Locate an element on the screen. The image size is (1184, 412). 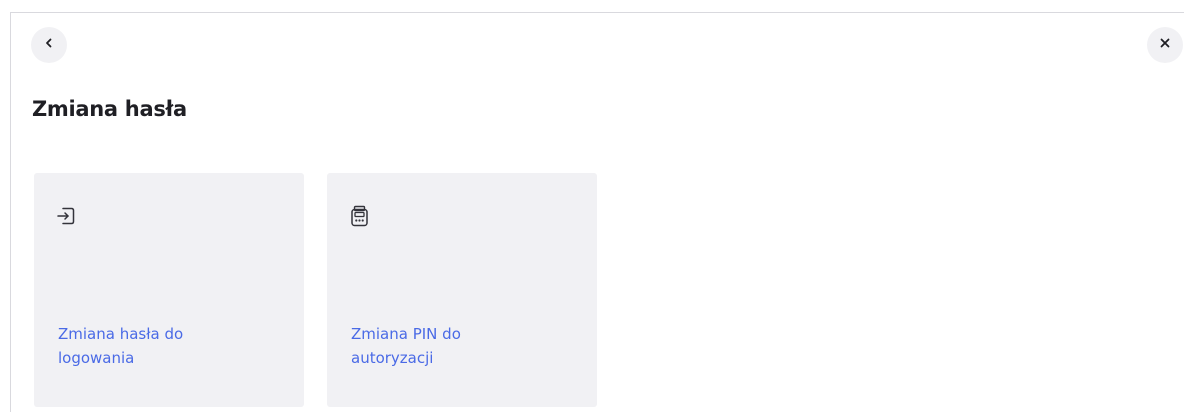
back-button is located at coordinates (49, 45).